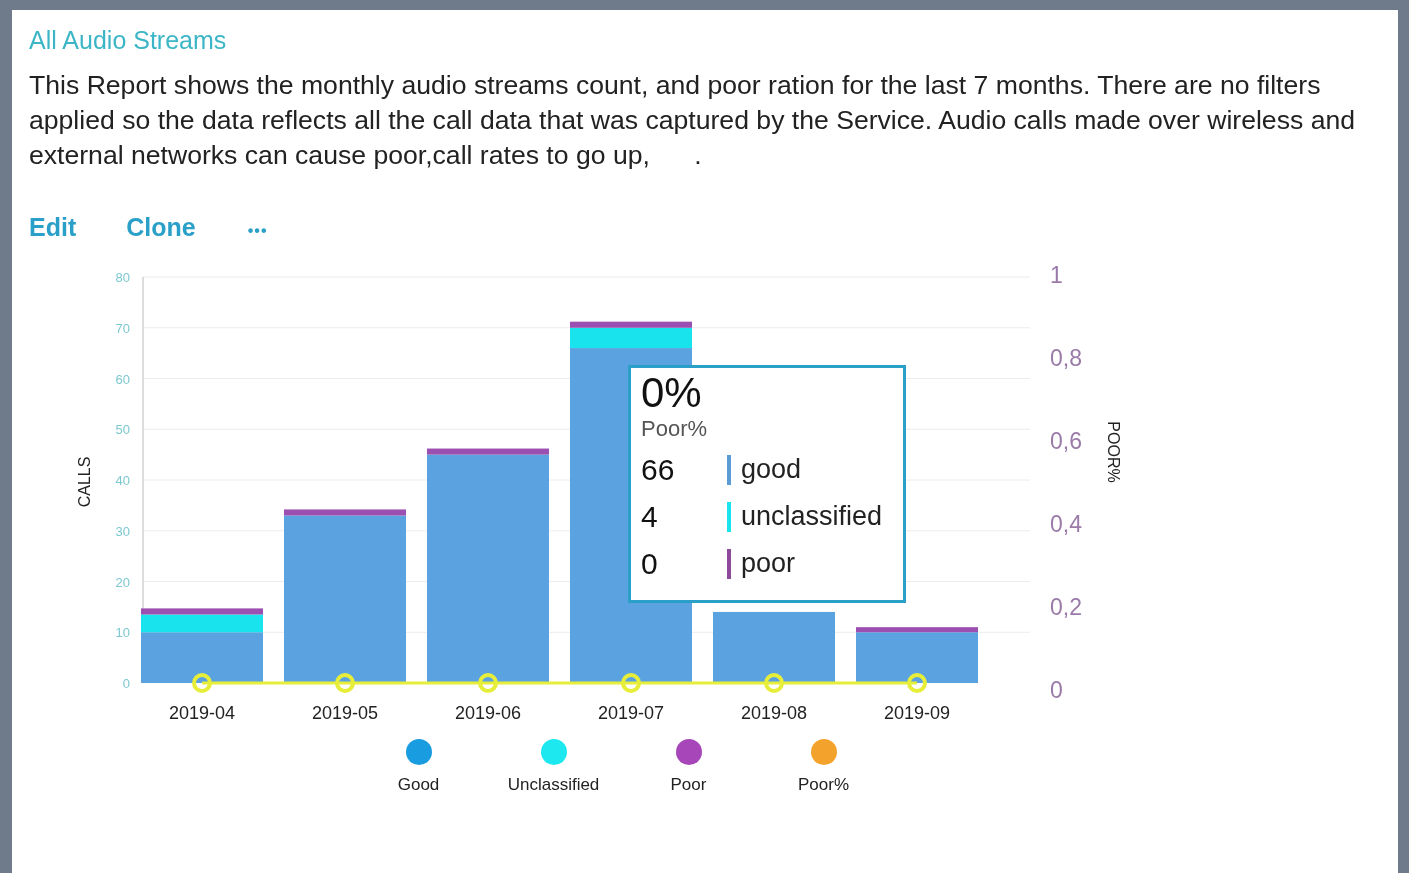  I want to click on tooltip-label: Poor%, so click(675, 429).